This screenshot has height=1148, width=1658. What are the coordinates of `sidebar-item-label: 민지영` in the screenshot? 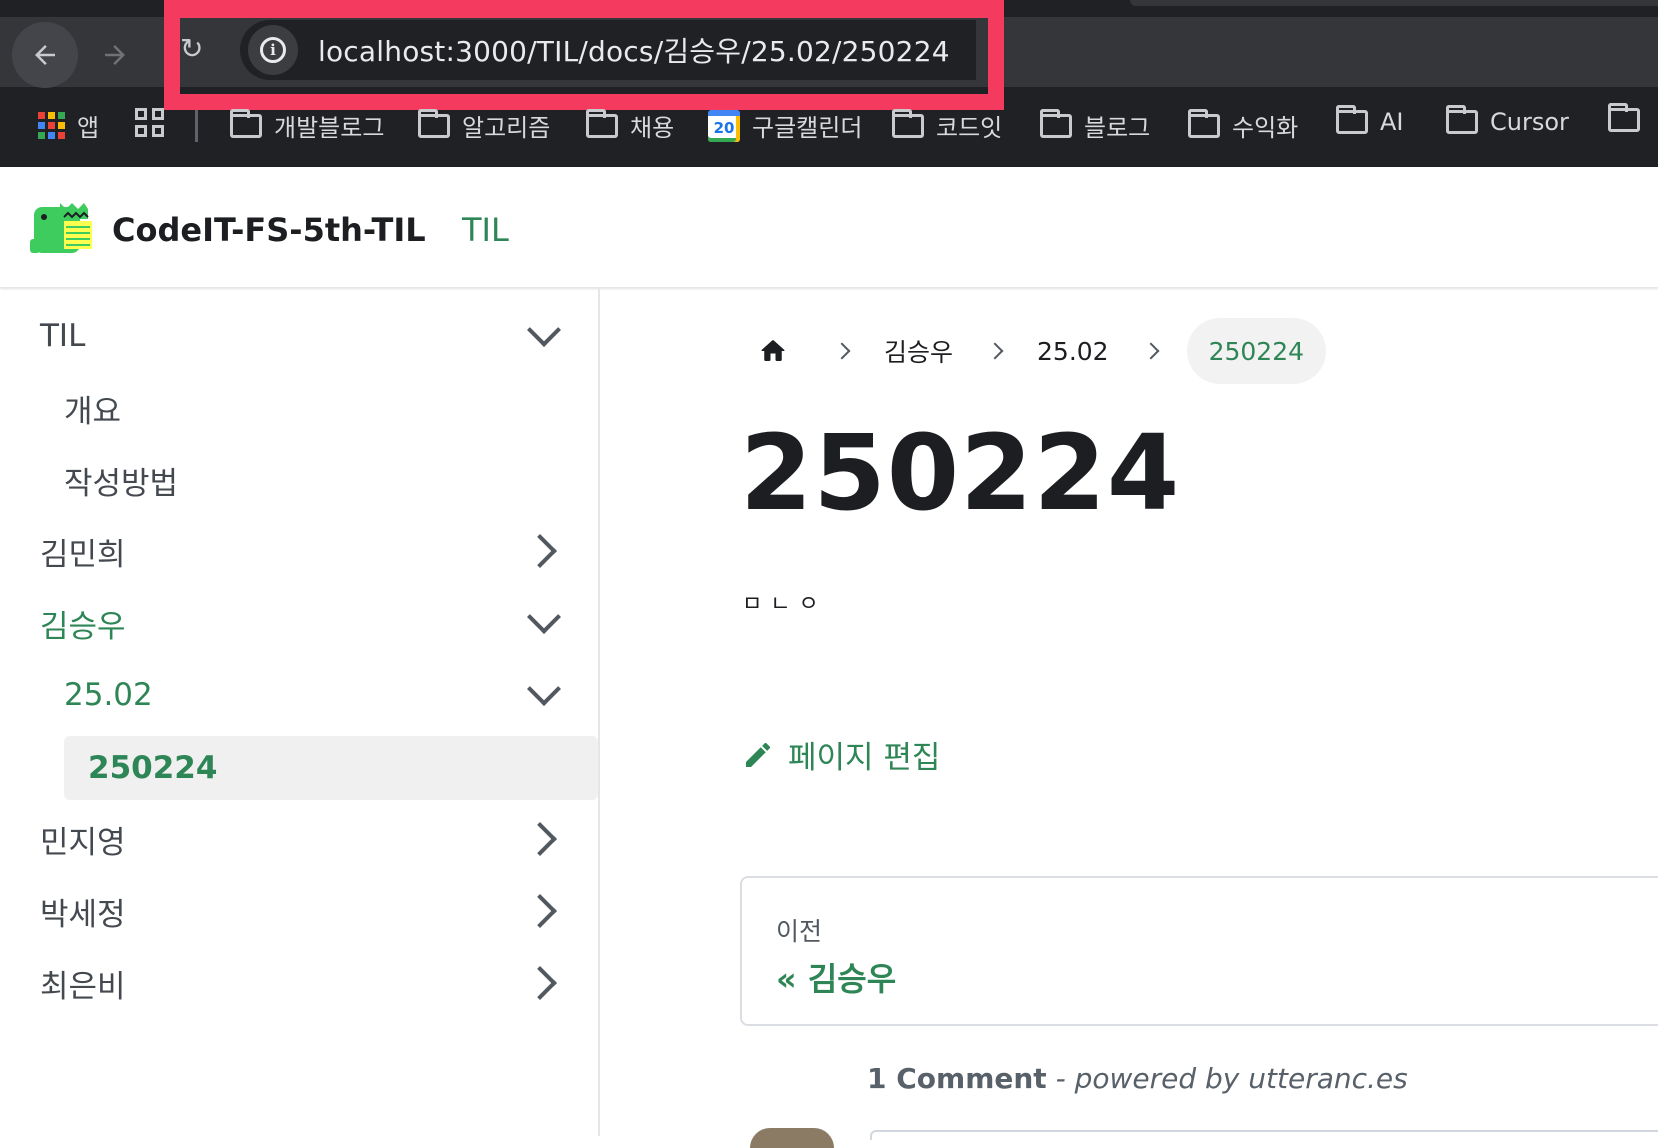 It's located at (83, 842).